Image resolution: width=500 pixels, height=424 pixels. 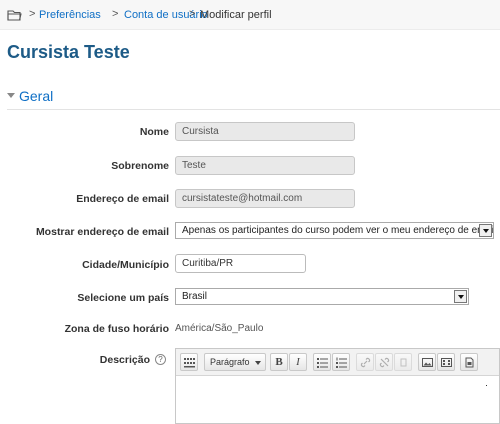 I want to click on emoticon-icon, so click(x=403, y=362).